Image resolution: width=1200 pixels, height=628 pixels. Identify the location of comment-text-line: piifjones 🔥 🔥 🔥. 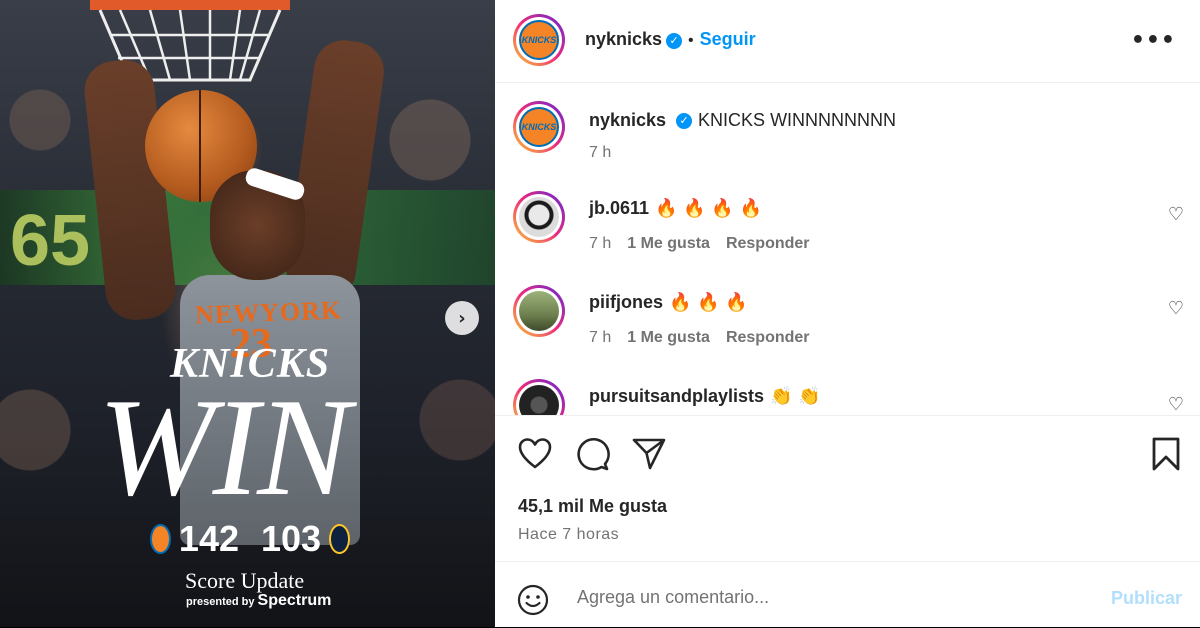
(668, 302).